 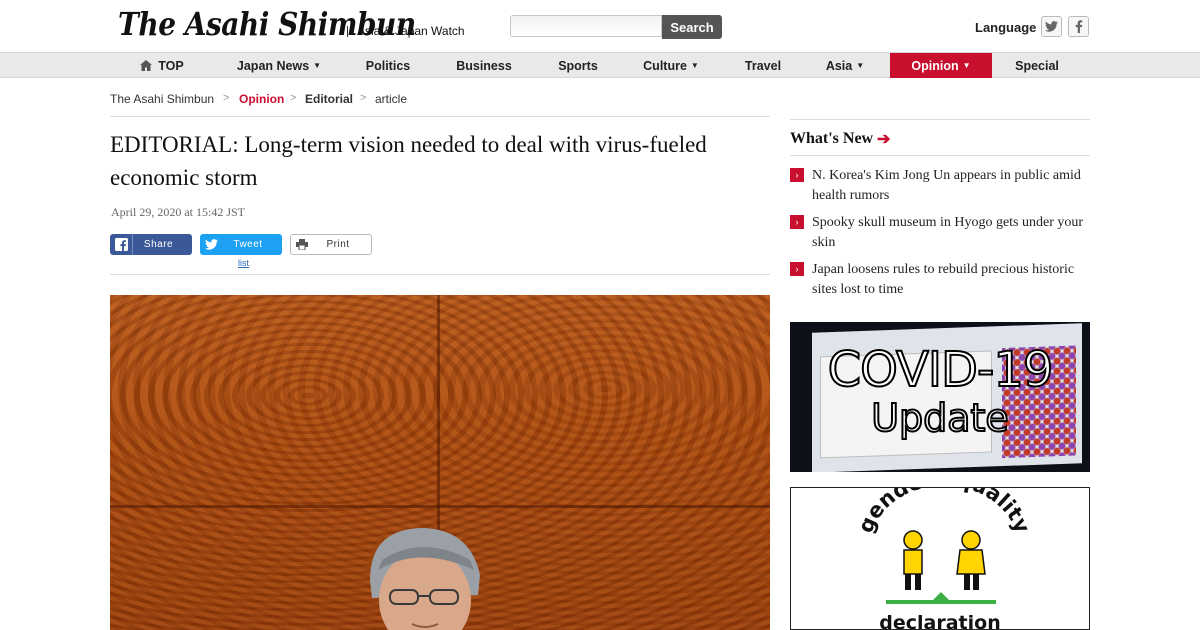 I want to click on nav-label: Travel, so click(x=763, y=65).